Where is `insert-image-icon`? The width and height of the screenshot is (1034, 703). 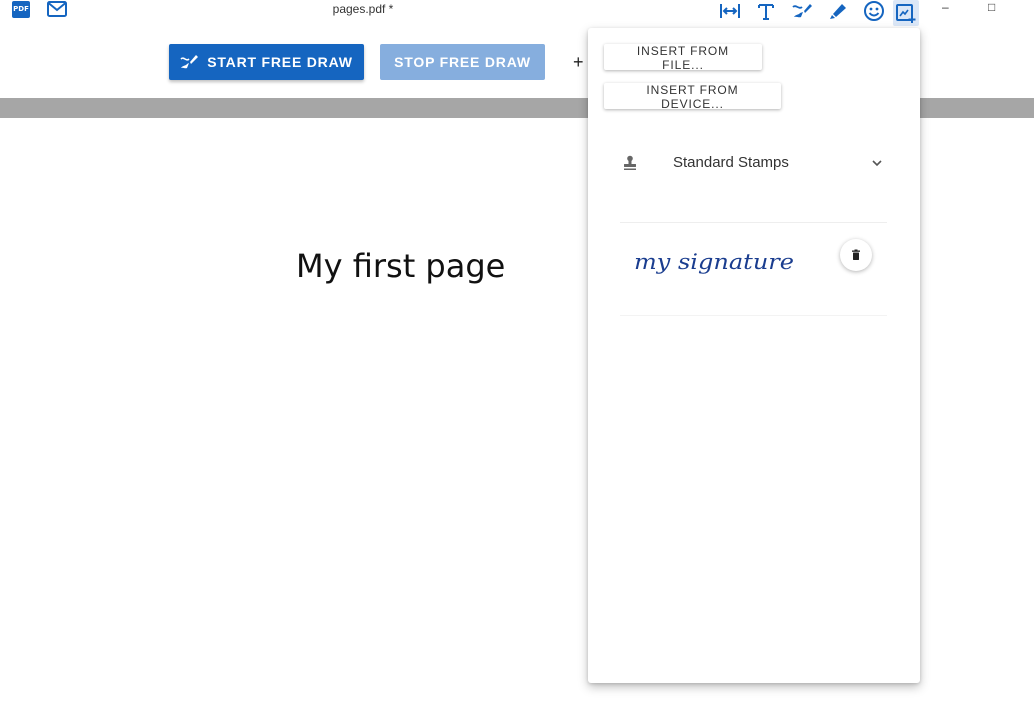
insert-image-icon is located at coordinates (906, 13).